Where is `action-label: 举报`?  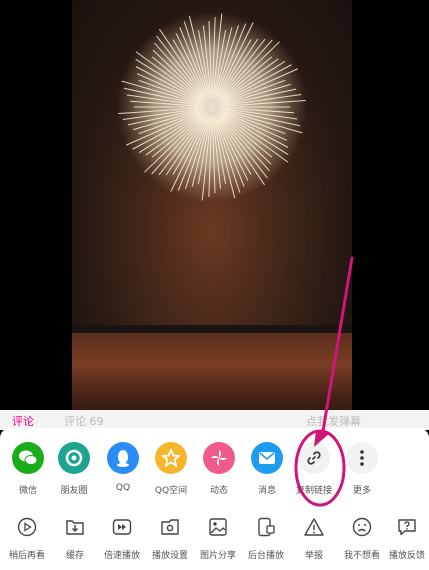 action-label: 举报 is located at coordinates (313, 556).